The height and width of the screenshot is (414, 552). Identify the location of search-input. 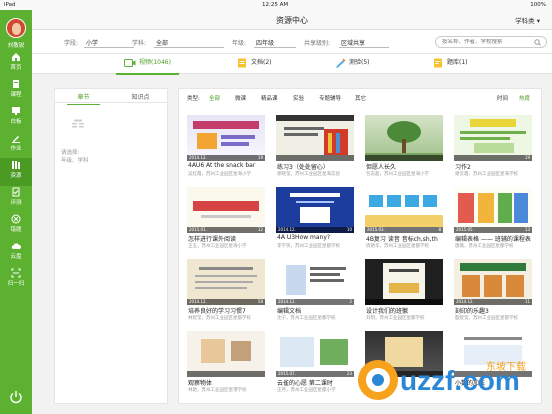
(486, 42).